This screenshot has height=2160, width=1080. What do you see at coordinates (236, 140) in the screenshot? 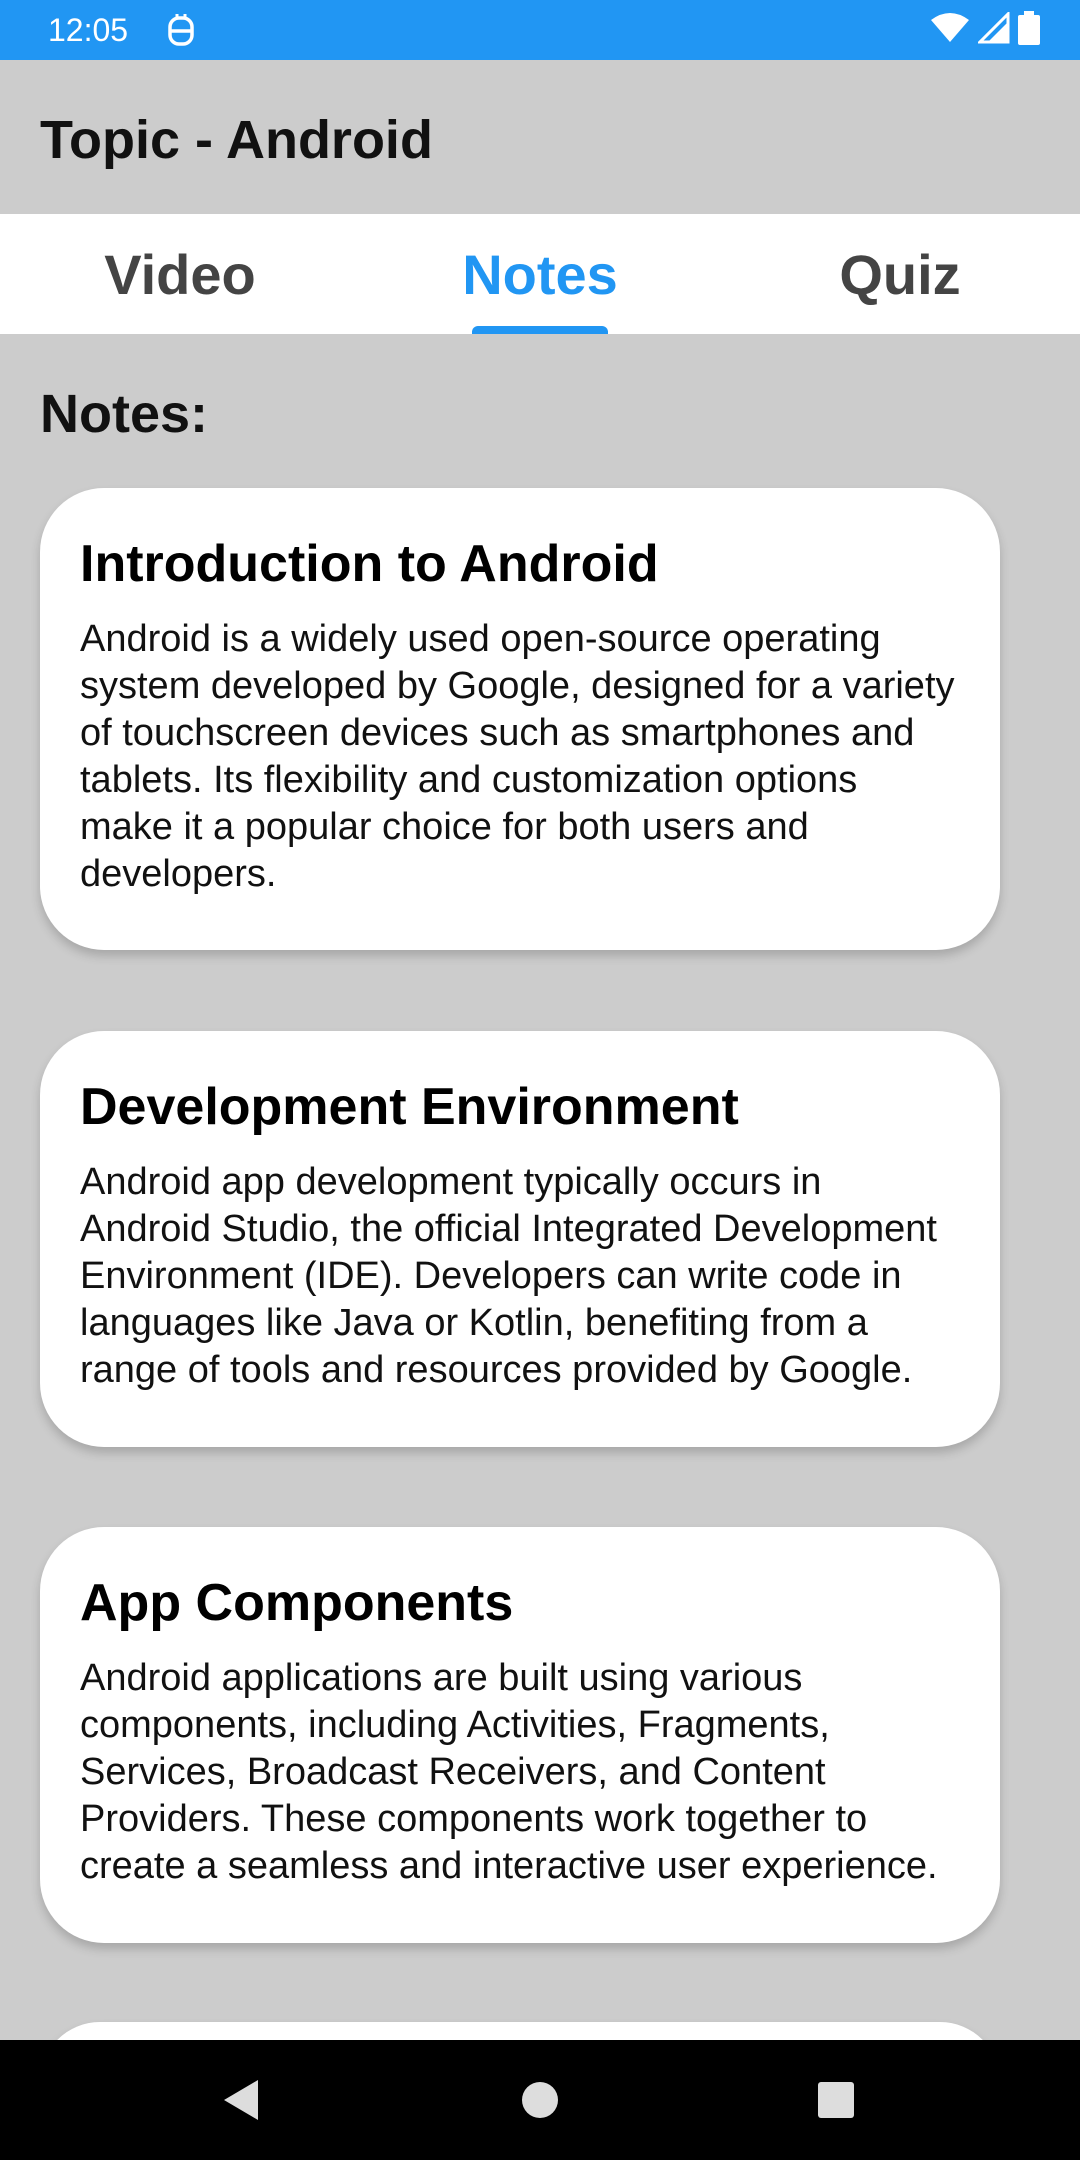
I see `page-title: Topic - Android` at bounding box center [236, 140].